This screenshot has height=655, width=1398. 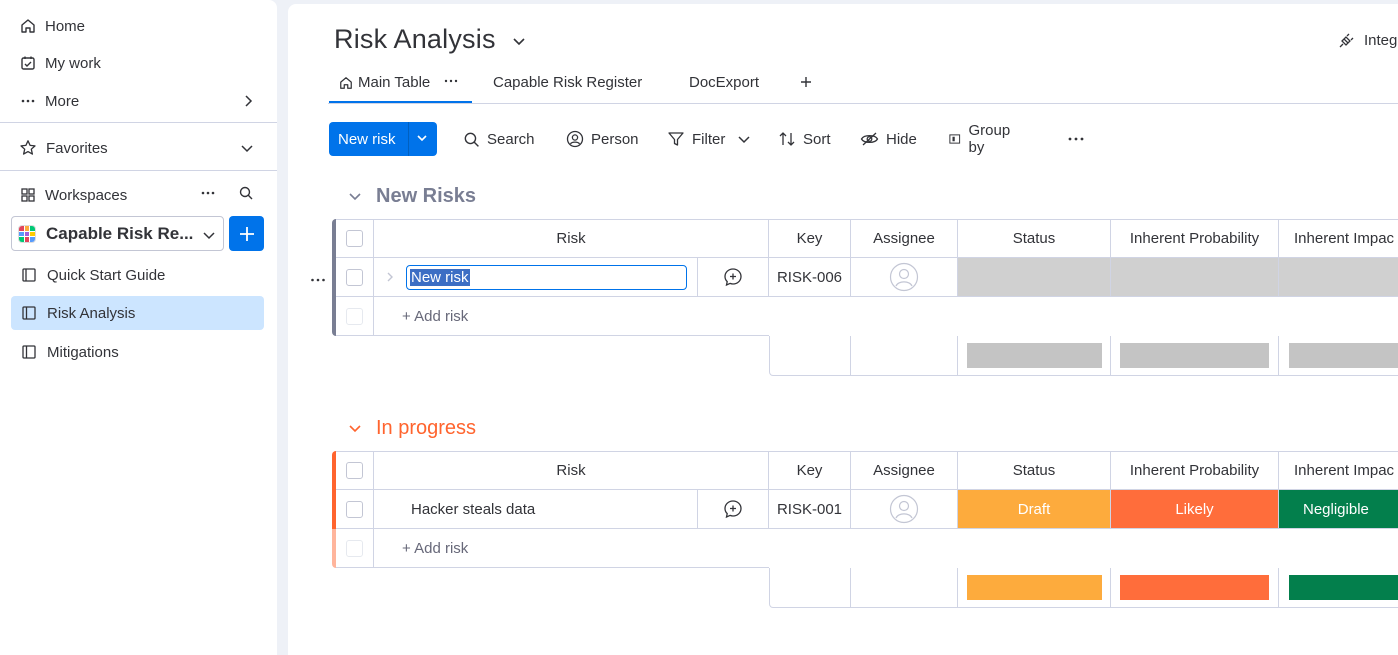 I want to click on nav-more-label: More, so click(x=62, y=101).